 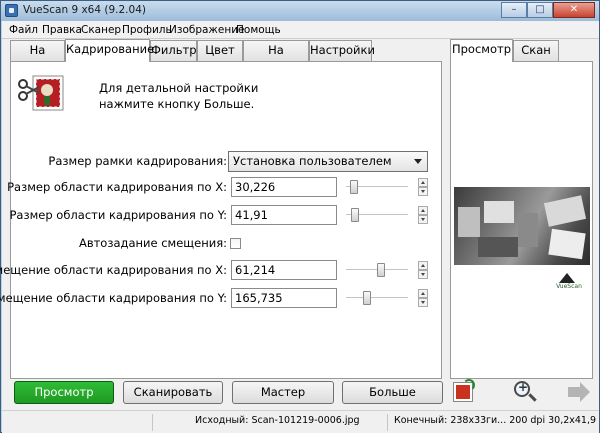 I want to click on tab-filter: Фильтр, so click(x=173, y=50).